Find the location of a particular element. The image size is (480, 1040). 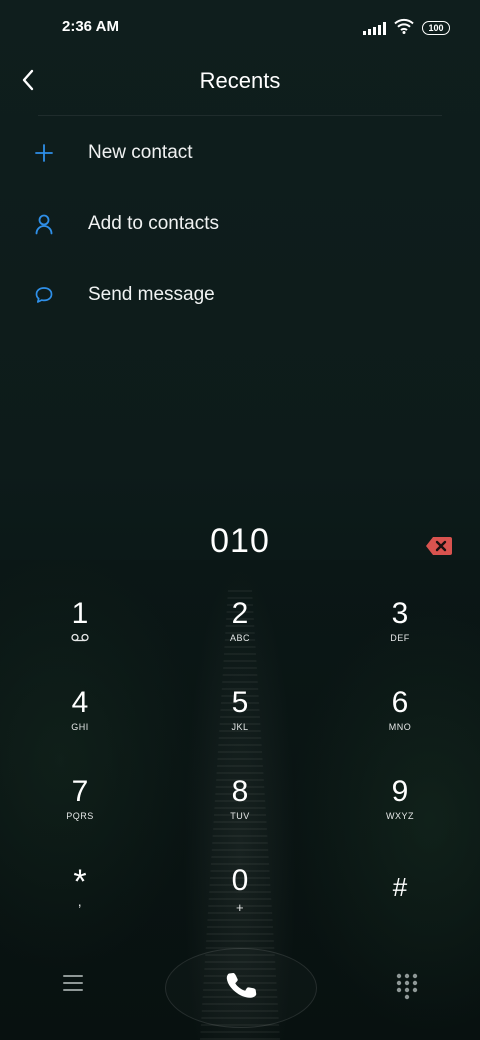

add-to-contacts-action: Add to contacts is located at coordinates (240, 223).